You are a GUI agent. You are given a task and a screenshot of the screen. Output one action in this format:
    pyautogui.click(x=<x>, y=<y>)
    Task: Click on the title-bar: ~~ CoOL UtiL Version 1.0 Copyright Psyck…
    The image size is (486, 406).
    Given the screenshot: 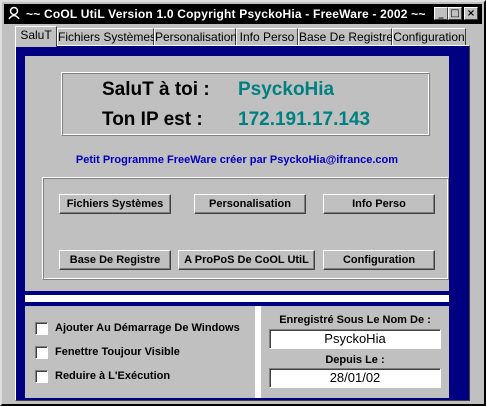 What is the action you would take?
    pyautogui.click(x=243, y=14)
    